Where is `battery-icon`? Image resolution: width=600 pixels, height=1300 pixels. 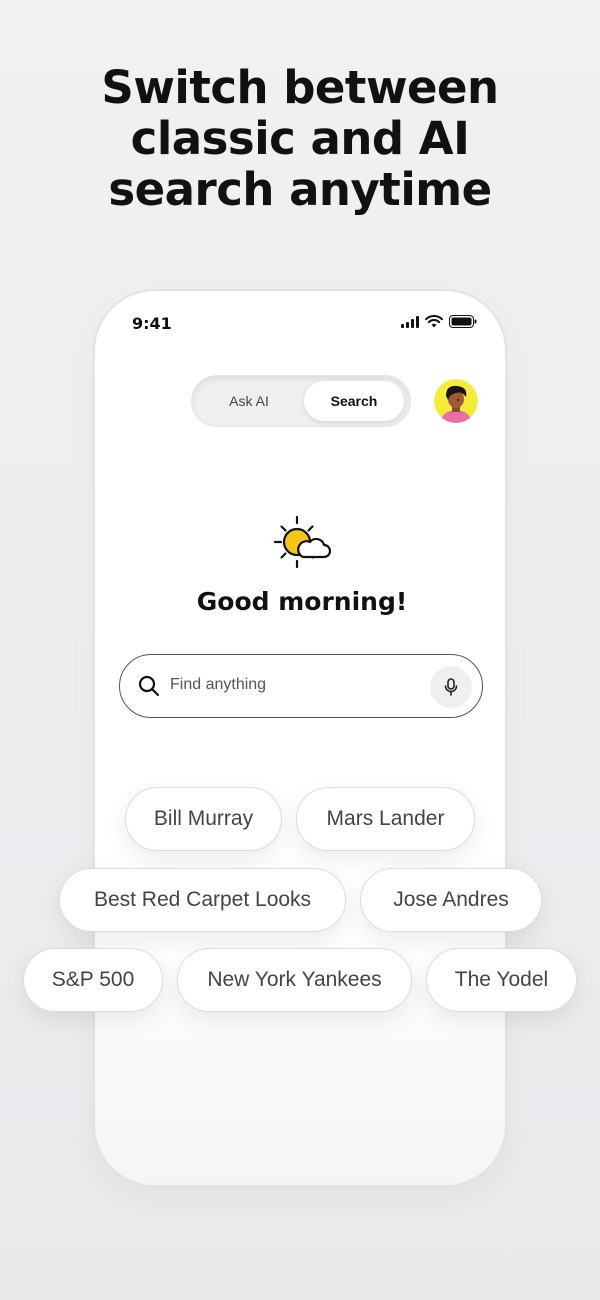 battery-icon is located at coordinates (463, 321).